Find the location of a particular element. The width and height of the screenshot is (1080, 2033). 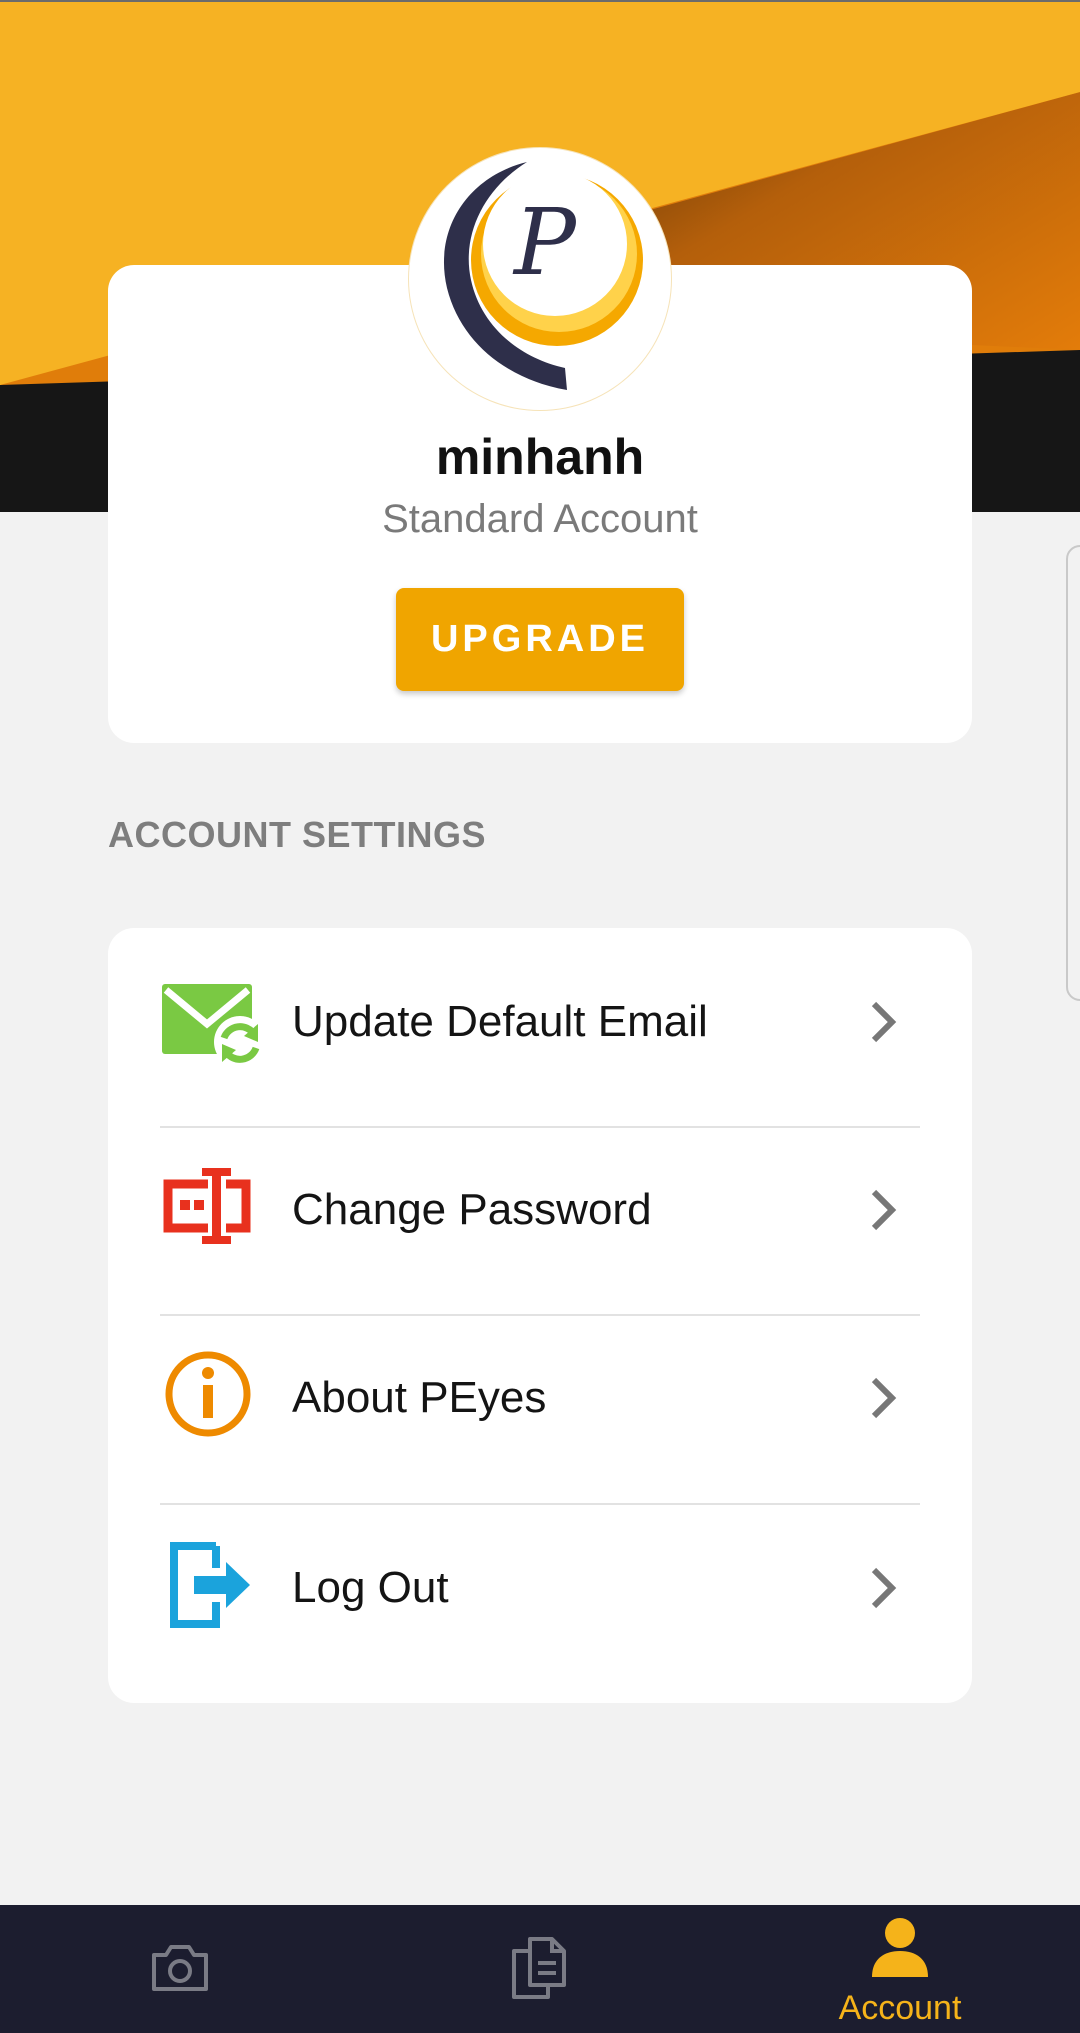

app-logo-icon: P is located at coordinates (543, 276).